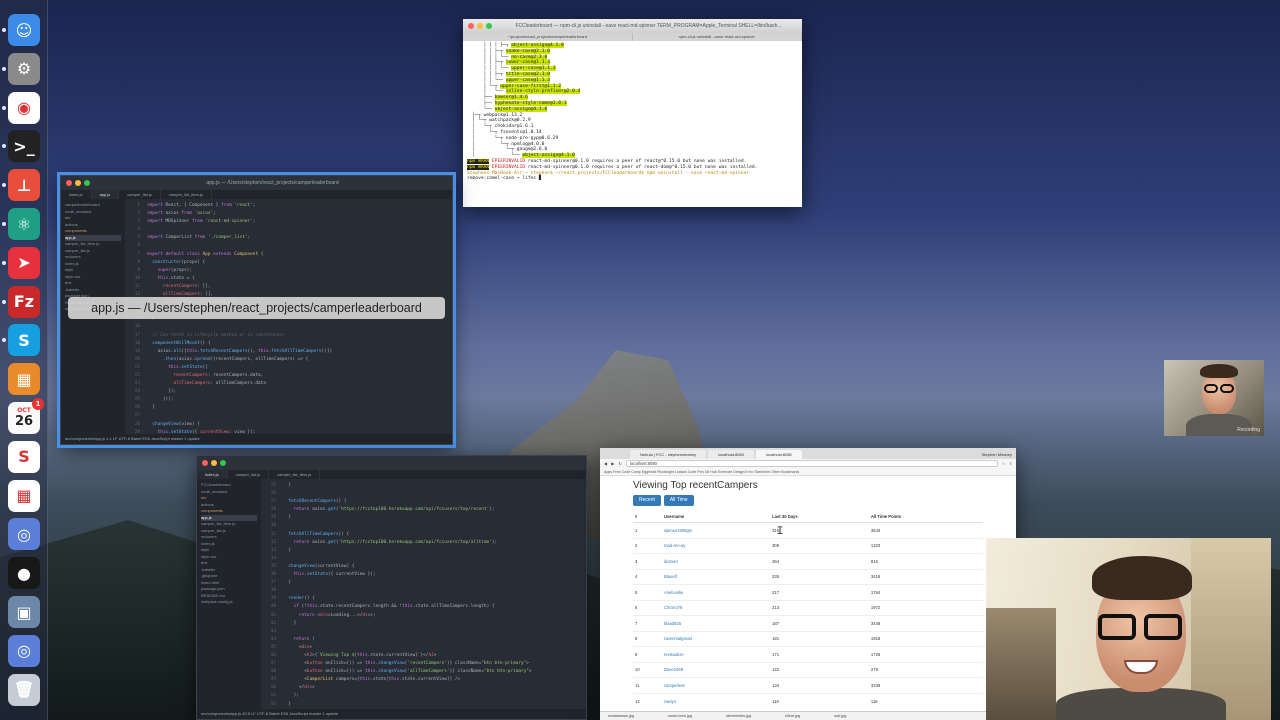 The height and width of the screenshot is (720, 1280). What do you see at coordinates (716, 576) in the screenshot?
I see `table-cell: Blauelf` at bounding box center [716, 576].